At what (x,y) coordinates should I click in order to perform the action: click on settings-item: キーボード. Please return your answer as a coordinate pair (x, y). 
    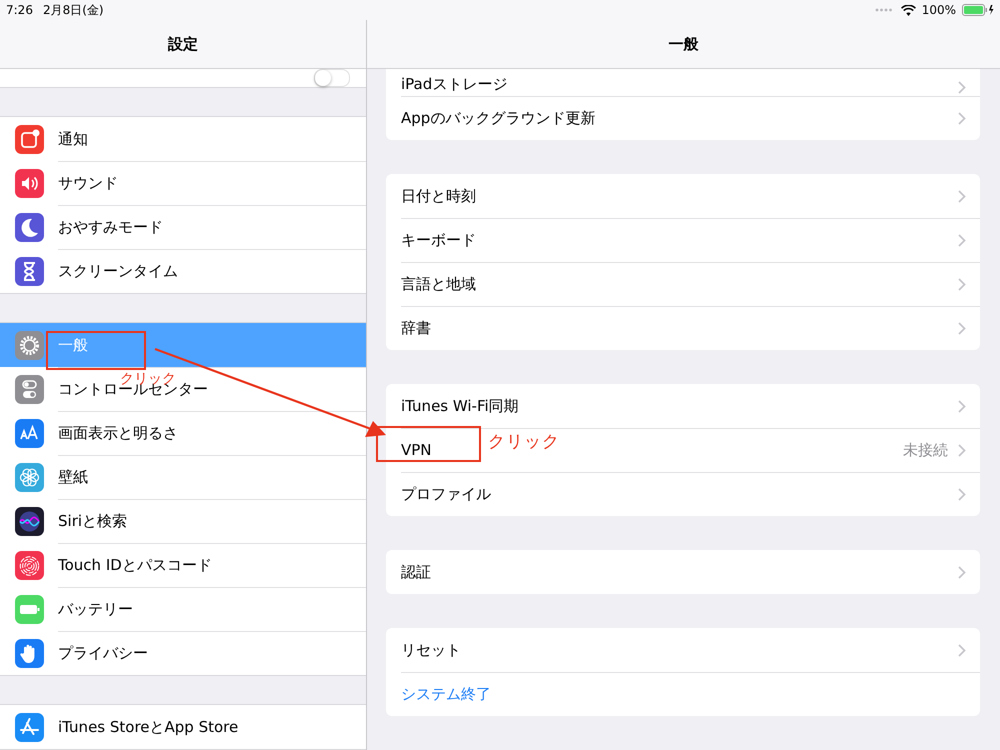
    Looking at the image, I should click on (438, 240).